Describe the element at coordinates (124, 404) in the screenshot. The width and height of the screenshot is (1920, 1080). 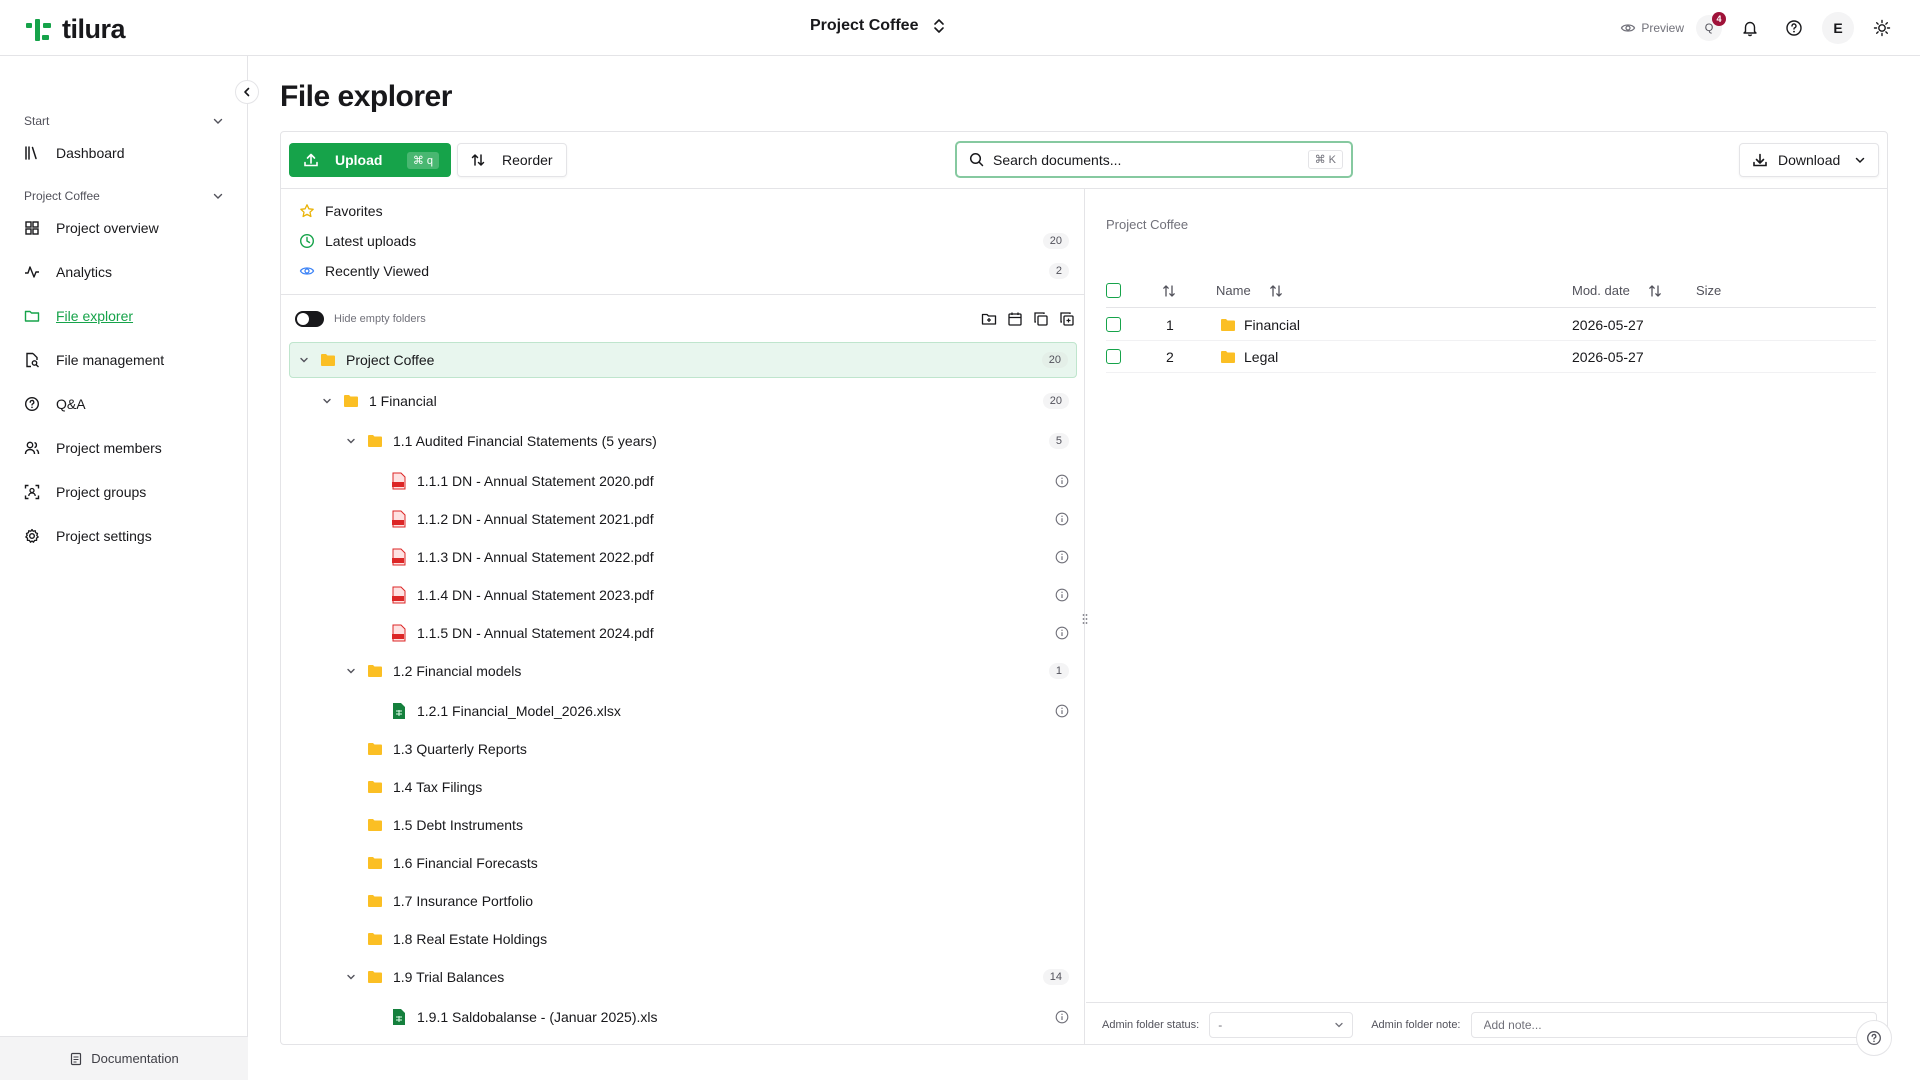
I see `sidebar-item-qa: Q&A` at that location.